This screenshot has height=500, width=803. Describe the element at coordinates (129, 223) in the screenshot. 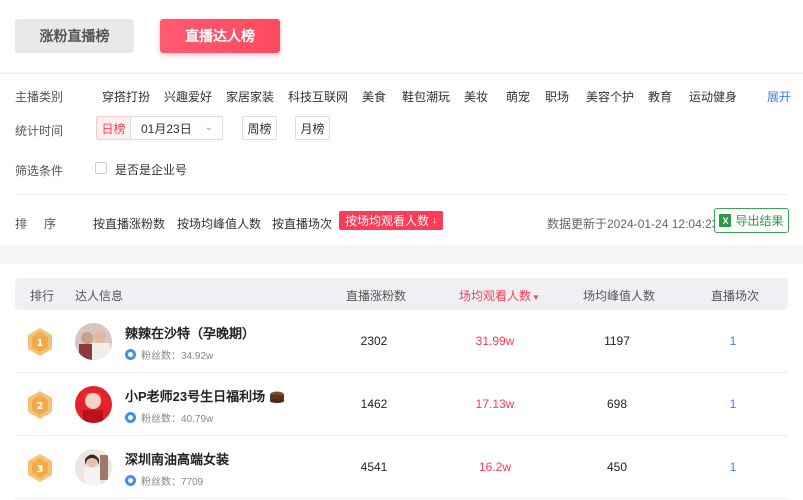

I see `sort-by-fans-gain: 按直播涨粉数` at that location.